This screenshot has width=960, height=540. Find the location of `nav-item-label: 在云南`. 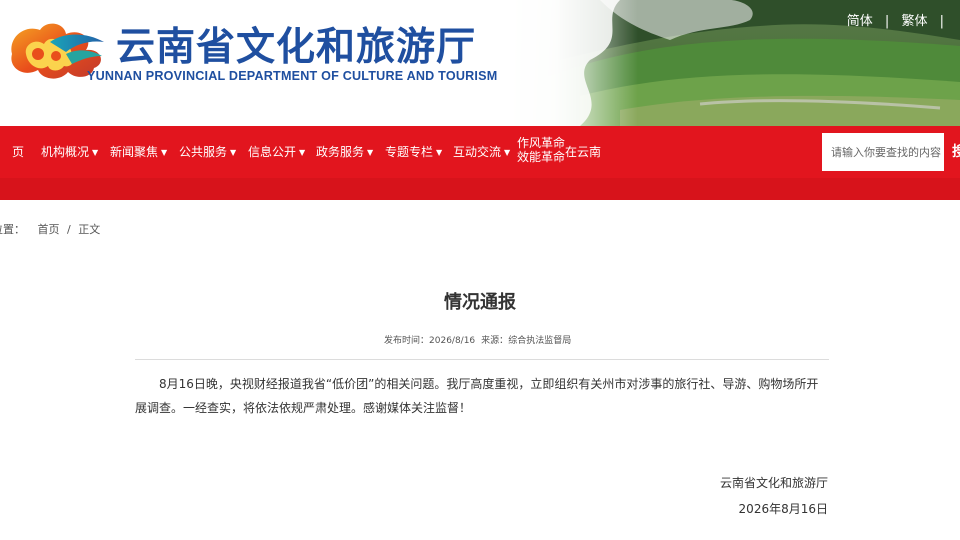

nav-item-label: 在云南 is located at coordinates (583, 152).